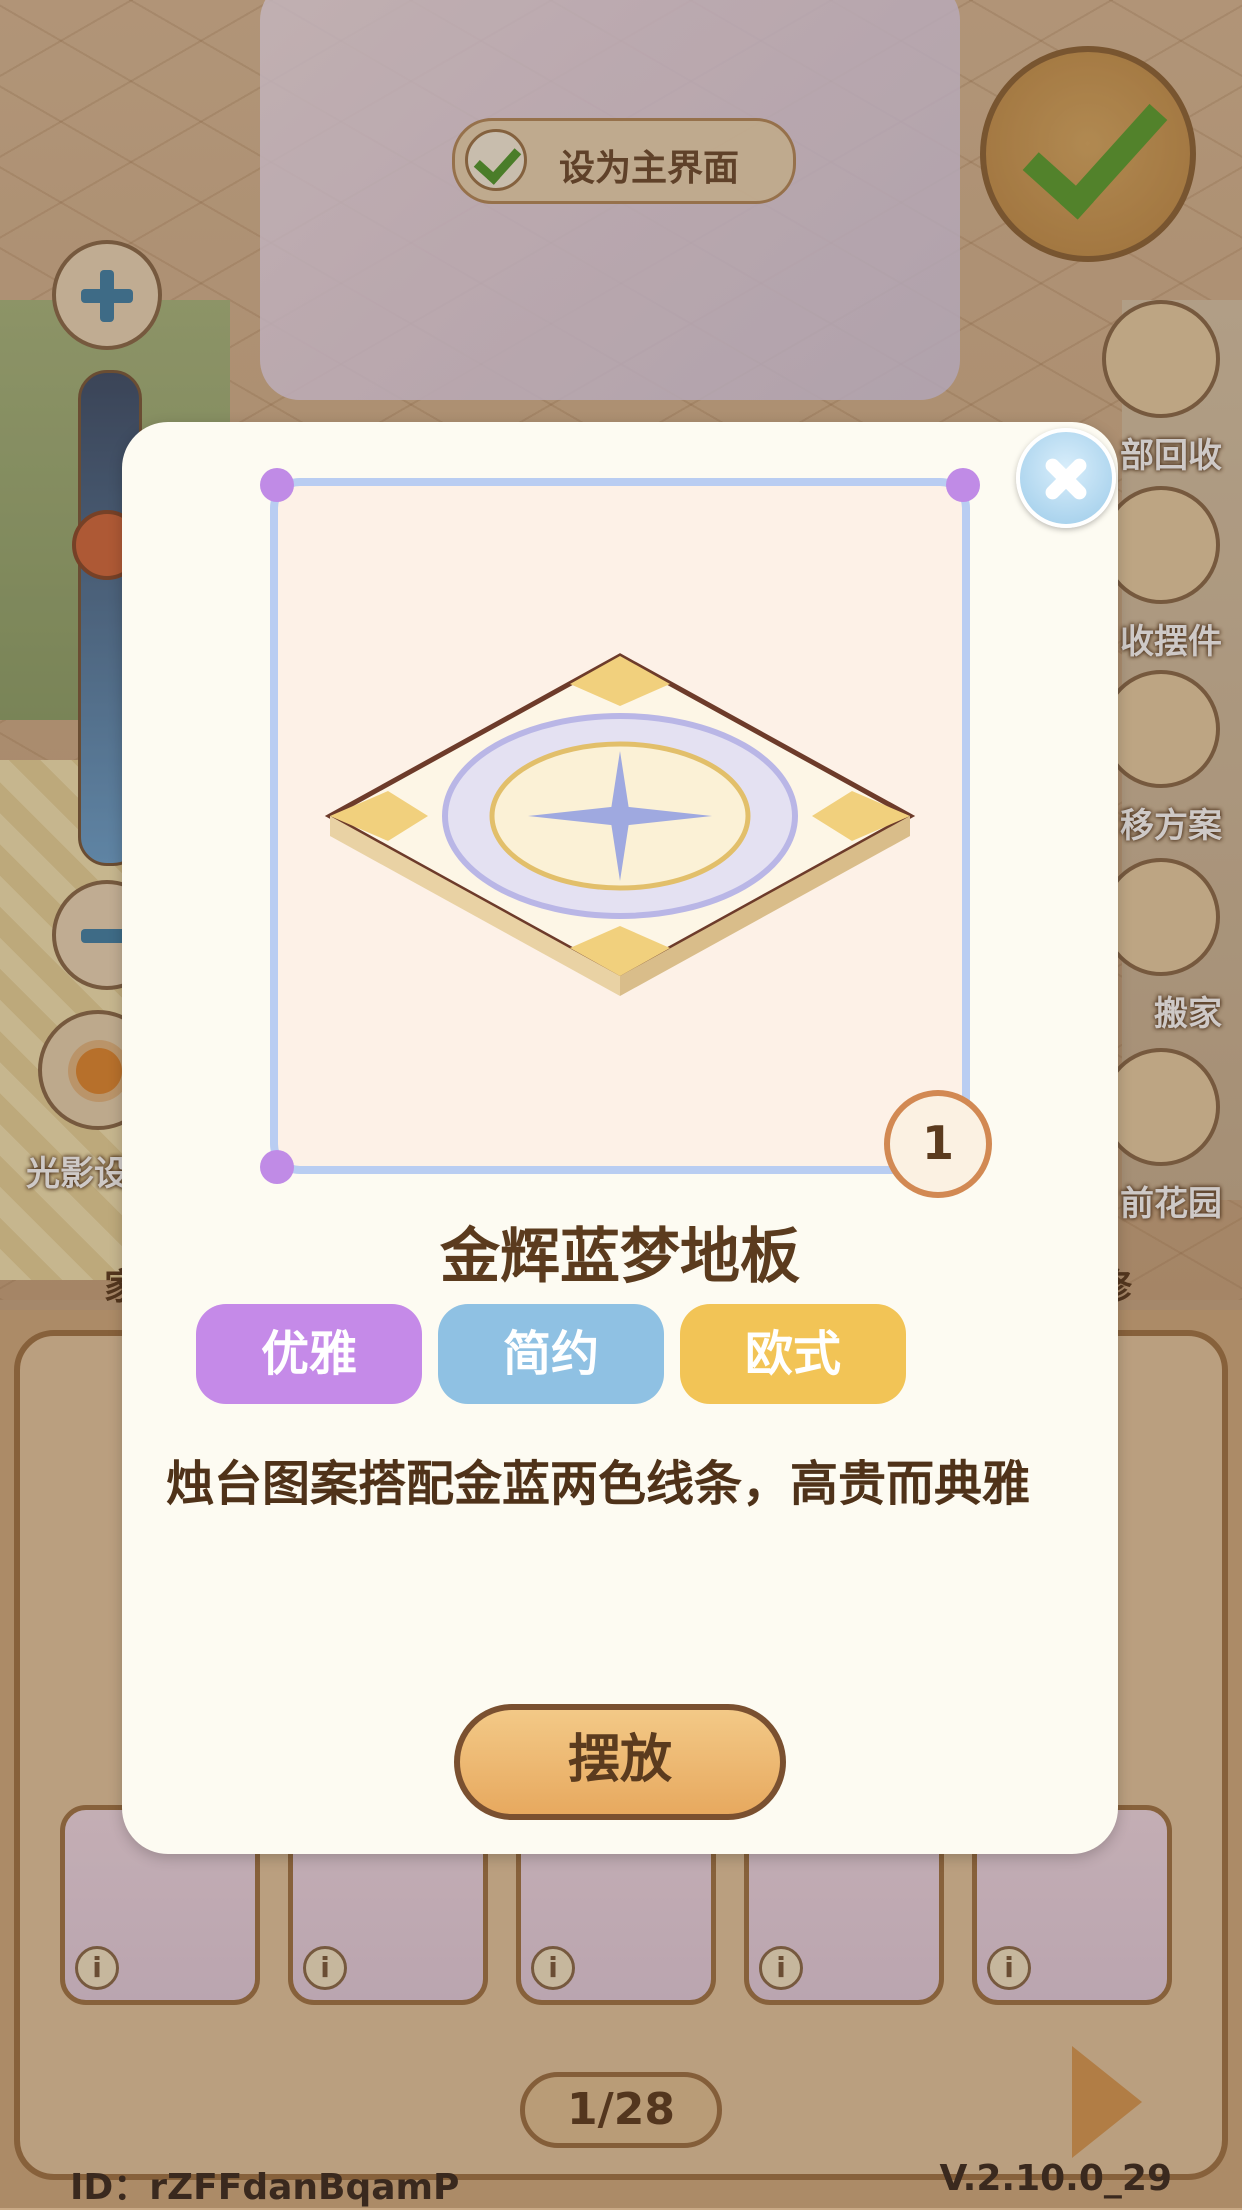 This screenshot has width=1242, height=2210. Describe the element at coordinates (938, 1144) in the screenshot. I see `item-count-badge: 1` at that location.